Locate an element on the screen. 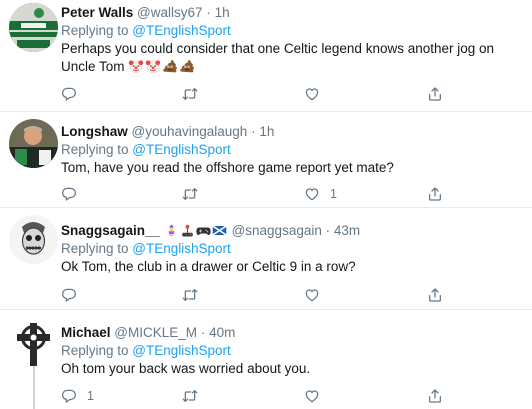 This screenshot has width=532, height=409. like-count: 1 is located at coordinates (333, 194).